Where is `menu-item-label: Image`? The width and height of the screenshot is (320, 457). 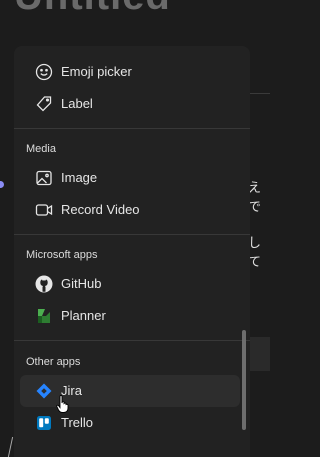
menu-item-label: Image is located at coordinates (79, 177).